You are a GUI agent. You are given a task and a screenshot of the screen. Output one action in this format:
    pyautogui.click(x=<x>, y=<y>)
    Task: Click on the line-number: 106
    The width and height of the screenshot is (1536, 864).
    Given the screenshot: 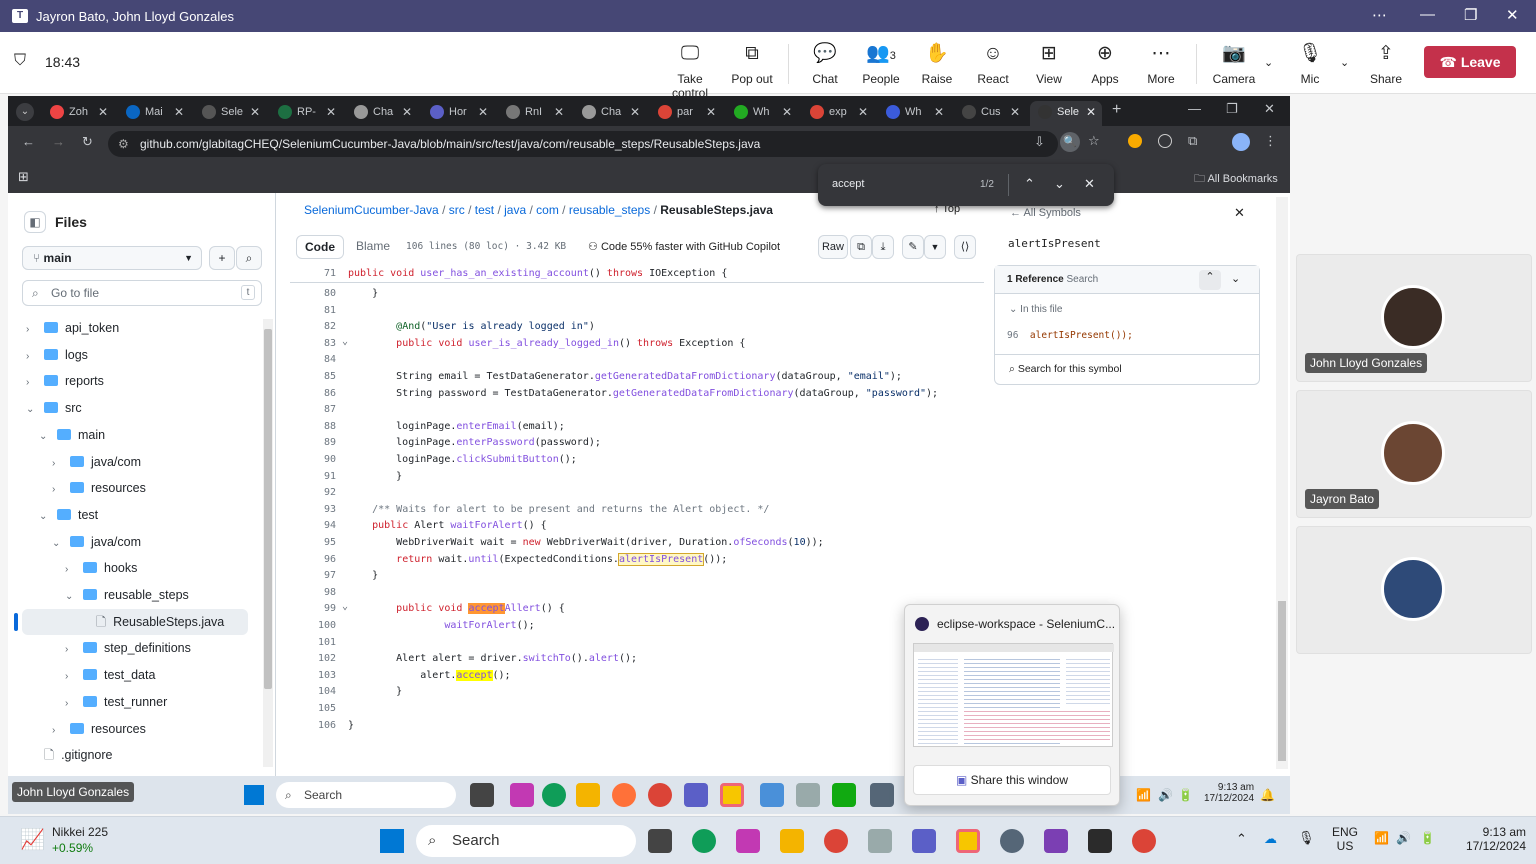 What is the action you would take?
    pyautogui.click(x=313, y=726)
    